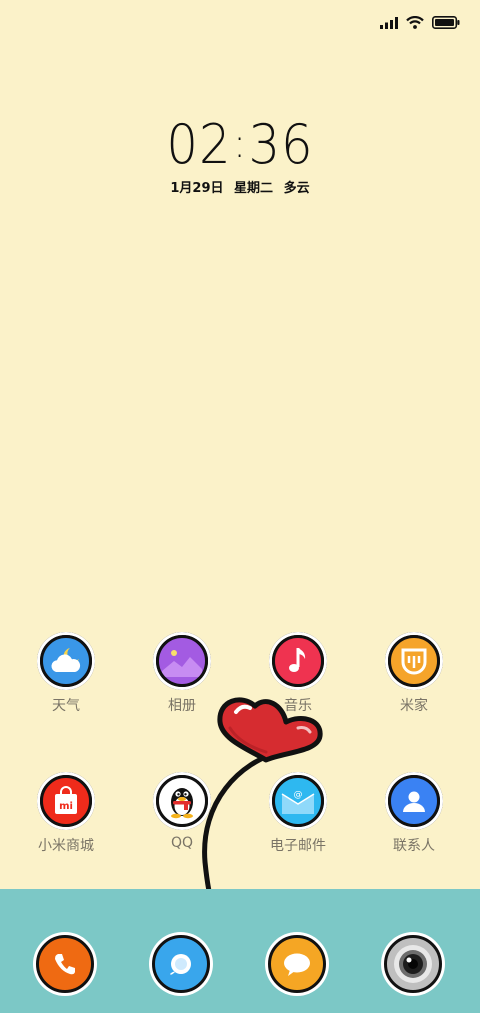 This screenshot has height=1013, width=480. I want to click on date-line: 1月29日 星期二 多云, so click(240, 186).